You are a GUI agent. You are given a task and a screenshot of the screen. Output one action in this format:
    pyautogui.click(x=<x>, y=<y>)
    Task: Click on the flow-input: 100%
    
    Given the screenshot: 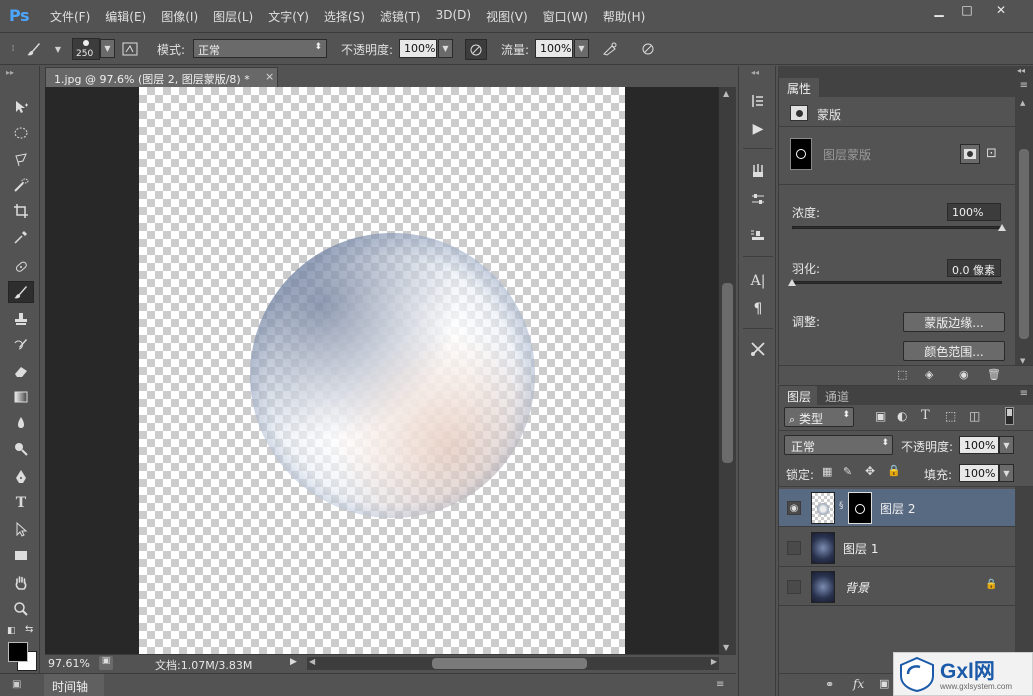 What is the action you would take?
    pyautogui.click(x=554, y=48)
    